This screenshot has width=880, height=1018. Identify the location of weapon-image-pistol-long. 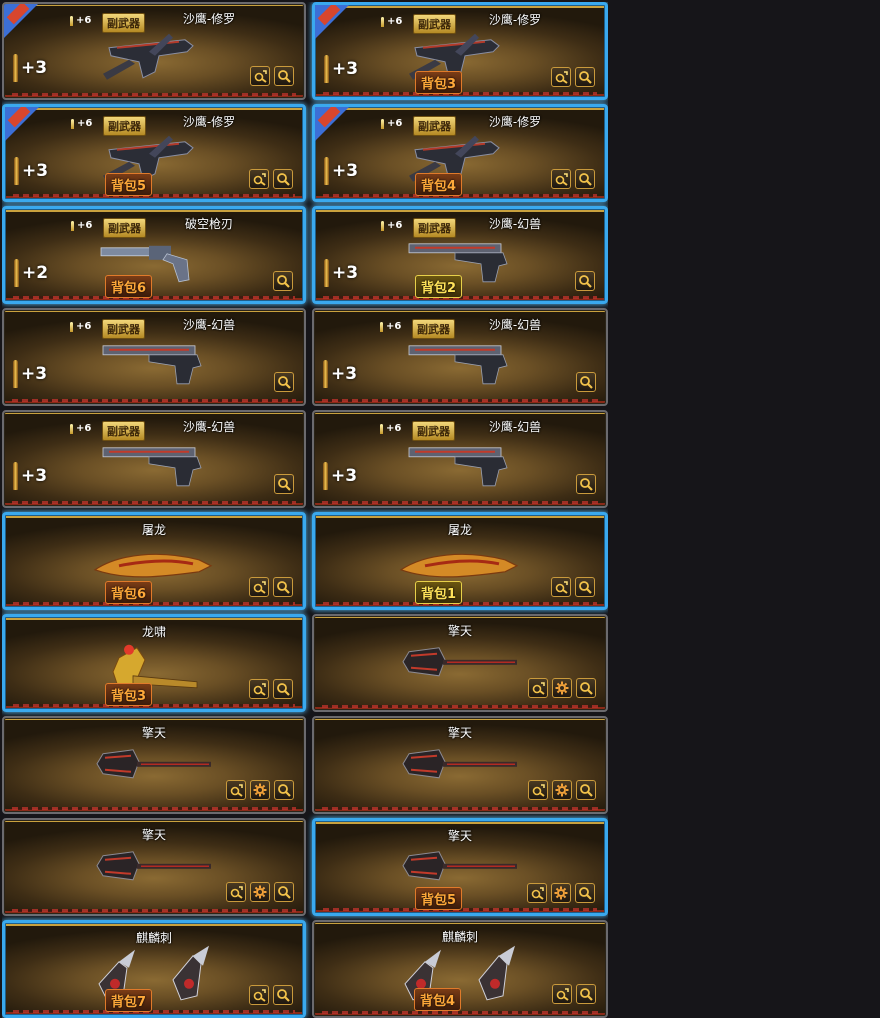
(152, 365).